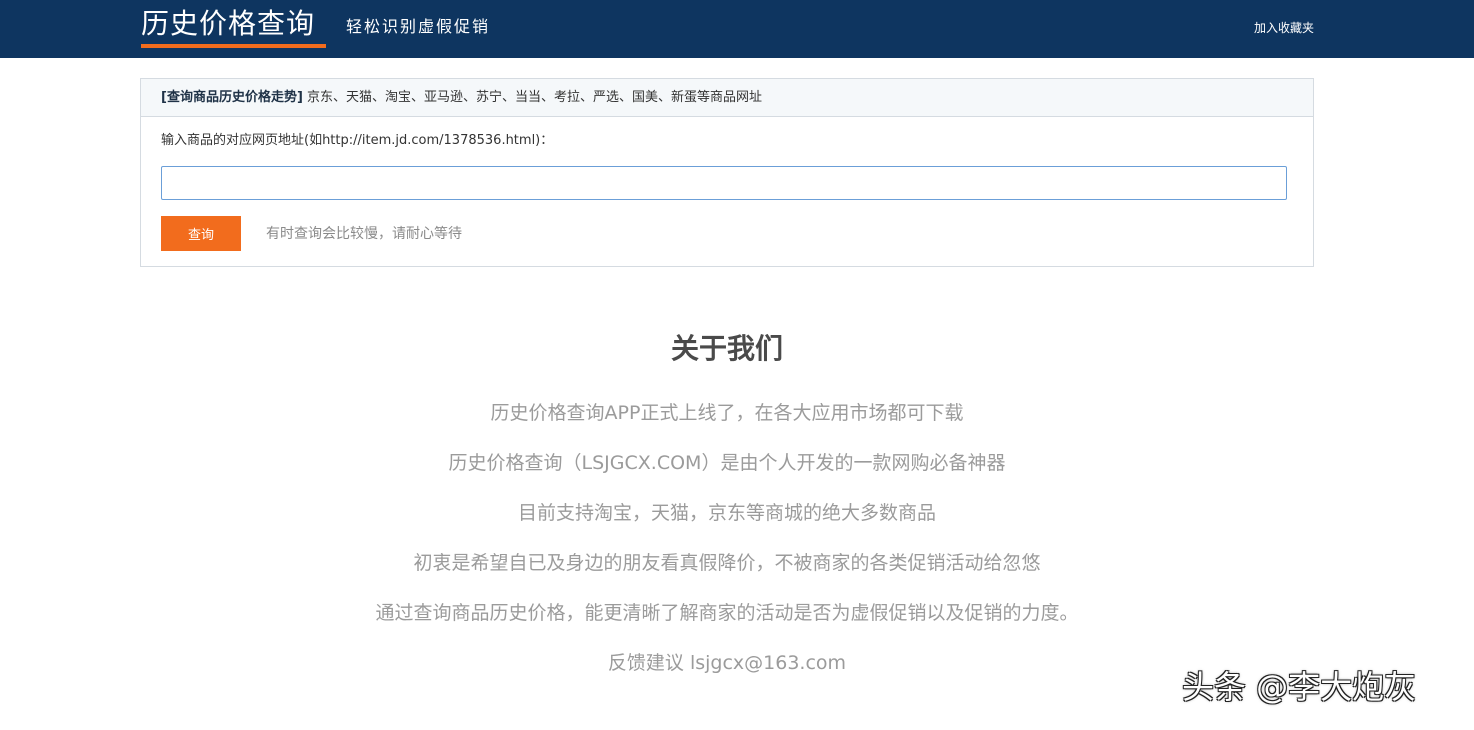 This screenshot has width=1474, height=730. I want to click on top-navbar: 历史价格查询 轻松识别虚假促销 加入收藏夹, so click(737, 29).